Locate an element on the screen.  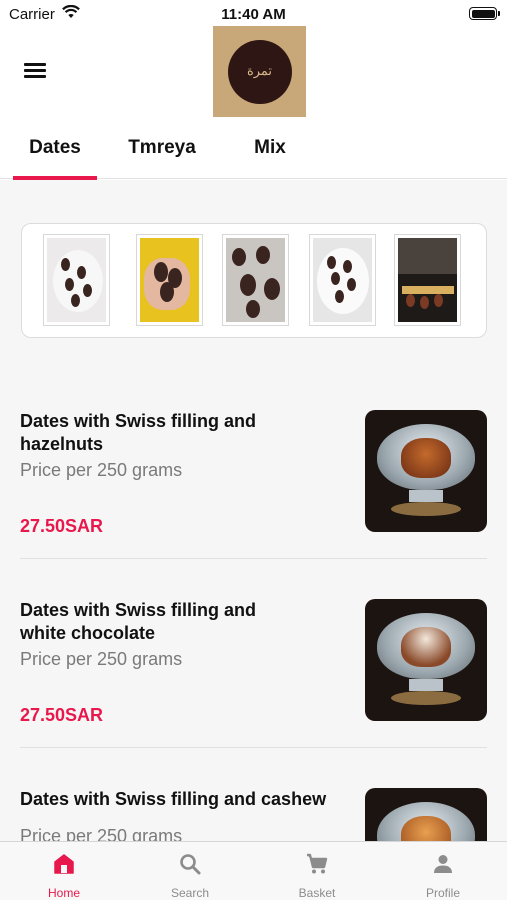
hamburger-icon is located at coordinates (35, 64).